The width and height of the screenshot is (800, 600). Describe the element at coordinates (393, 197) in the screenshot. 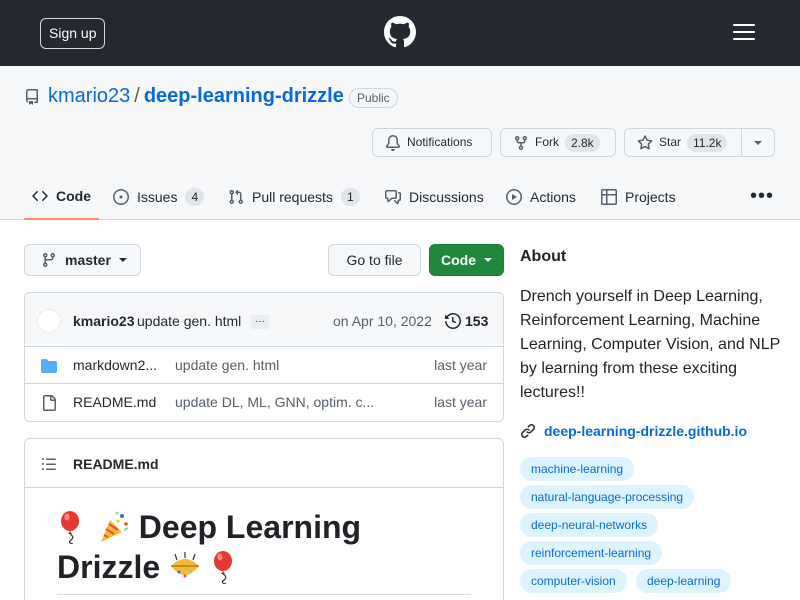

I see `discussions-icon` at that location.